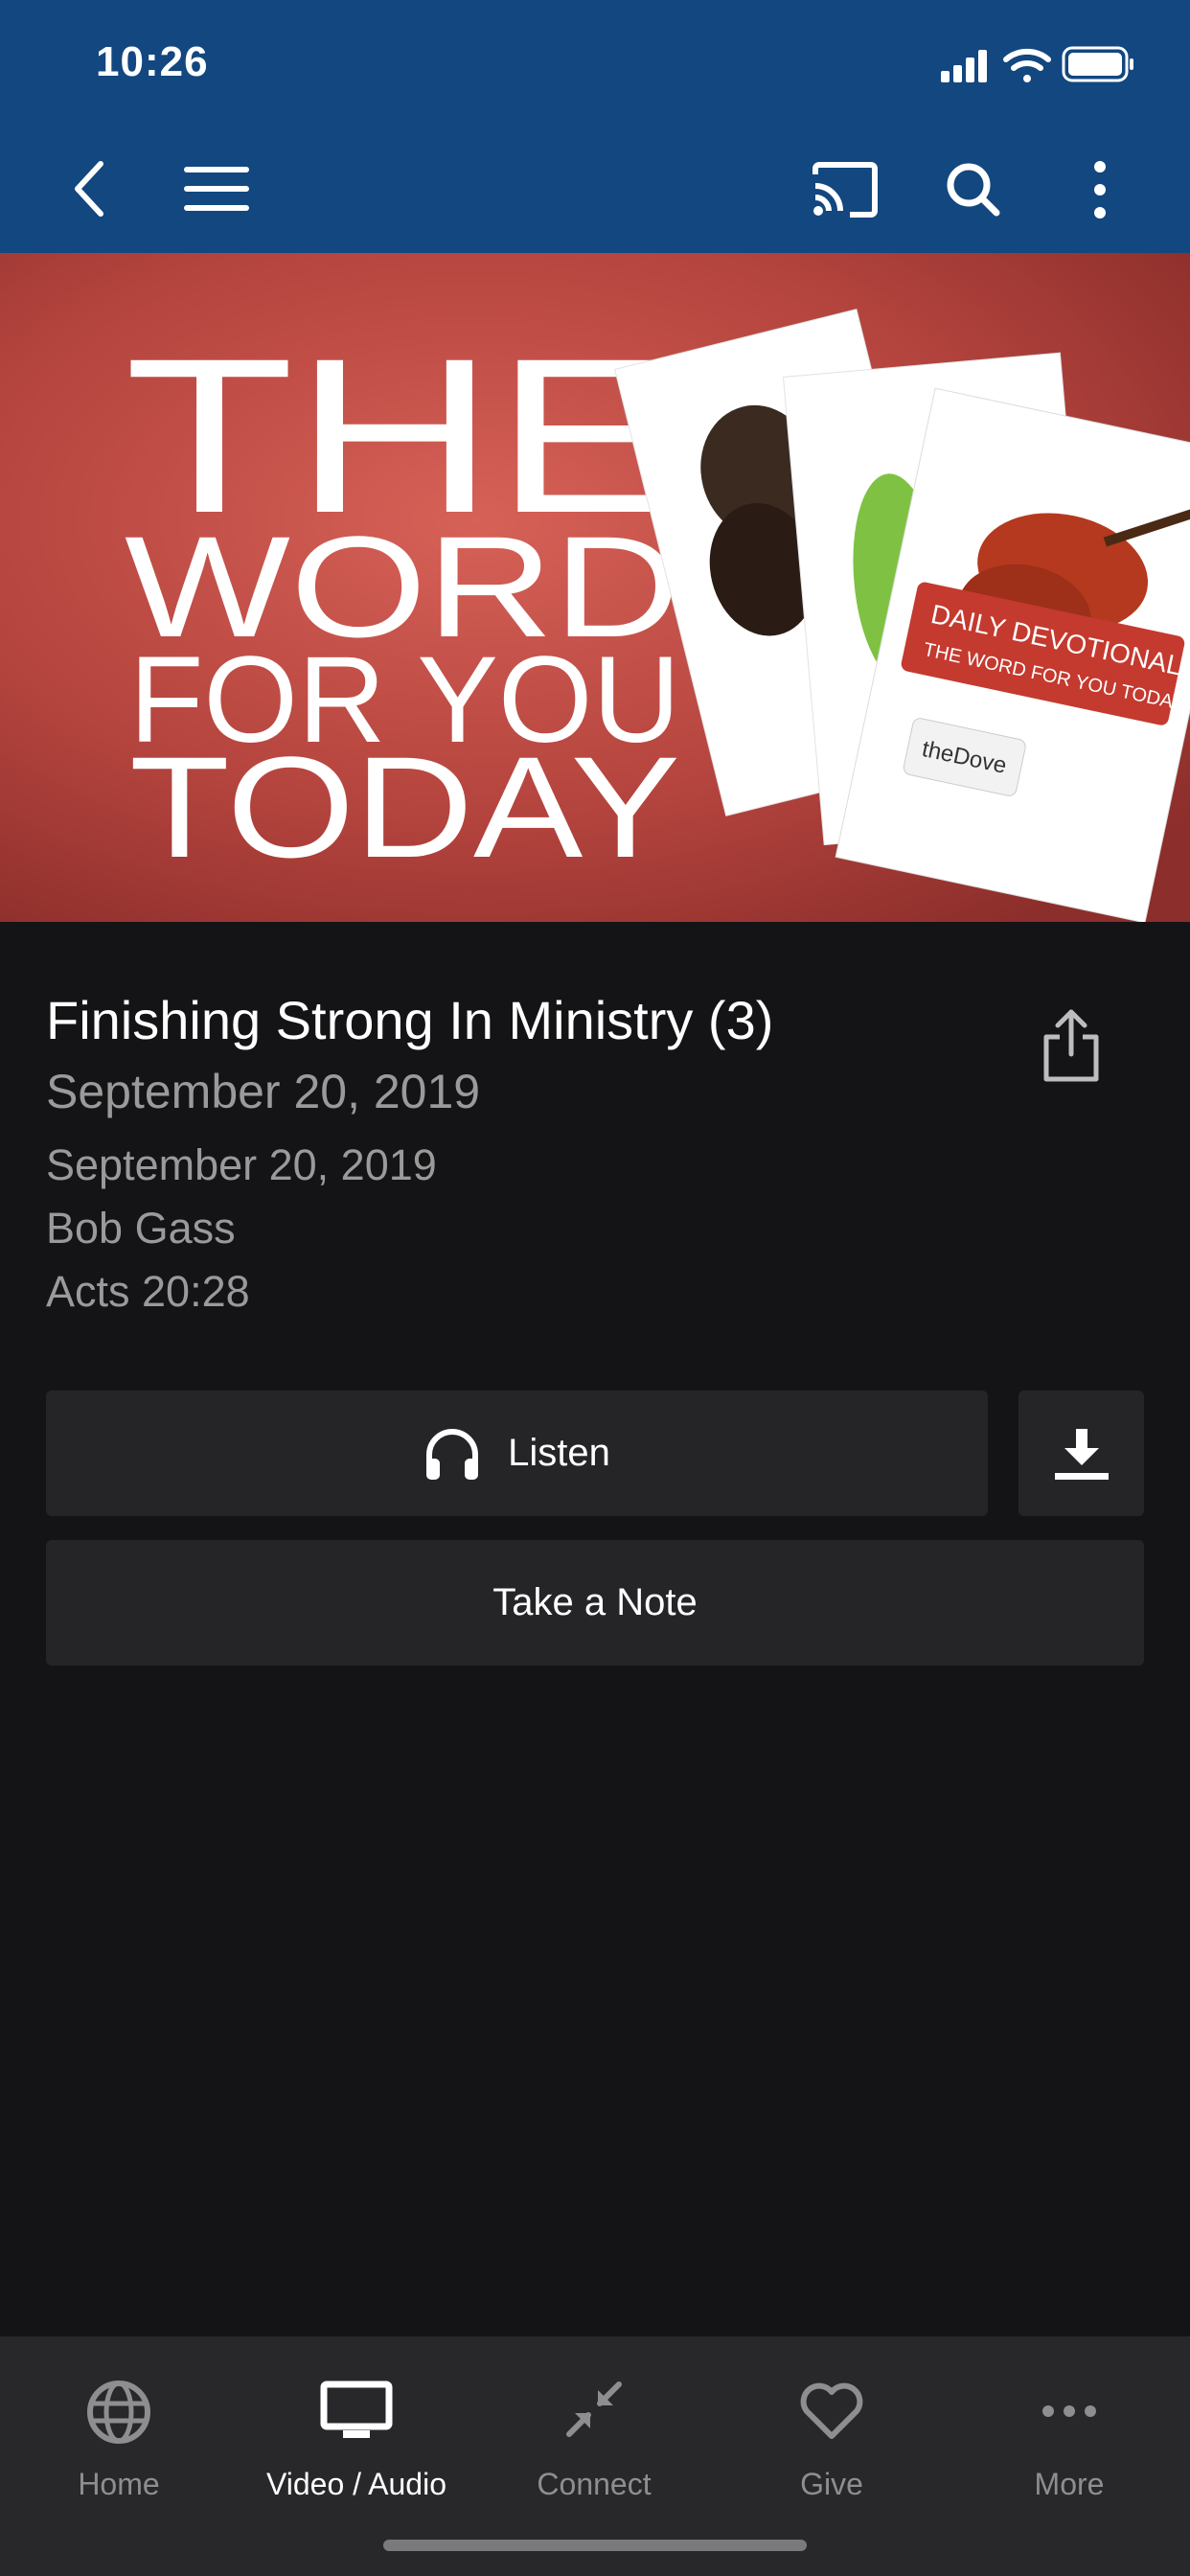  What do you see at coordinates (1027, 65) in the screenshot?
I see `wifi-icon` at bounding box center [1027, 65].